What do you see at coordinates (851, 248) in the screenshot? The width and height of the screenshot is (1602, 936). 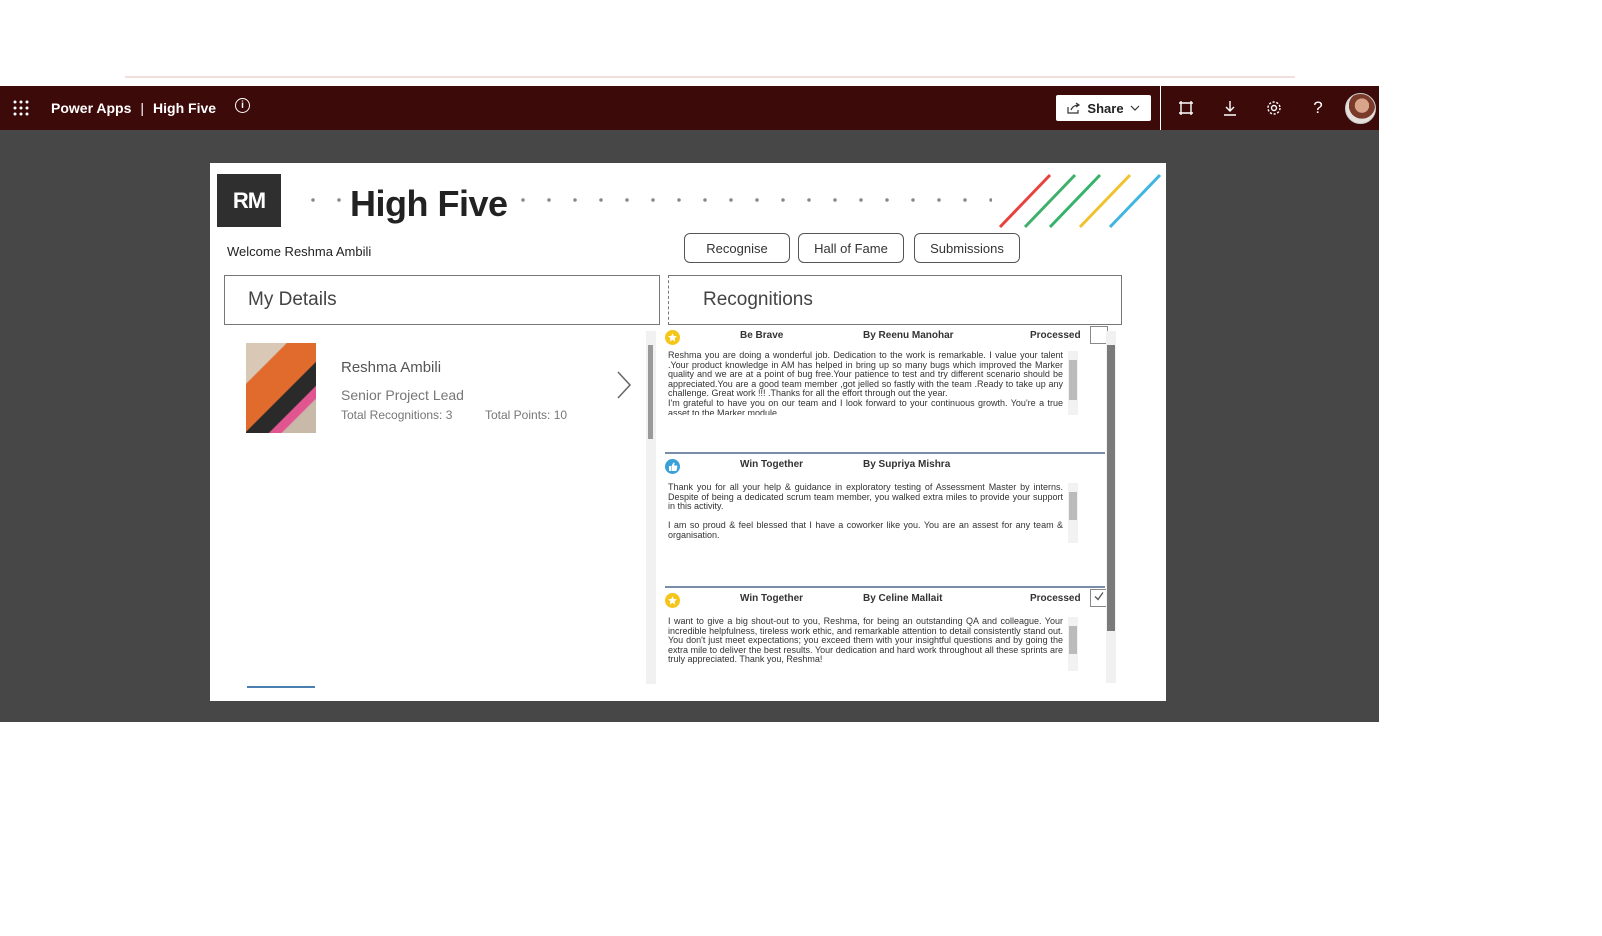 I see `hall-of-fame-button: Hall of Fame` at bounding box center [851, 248].